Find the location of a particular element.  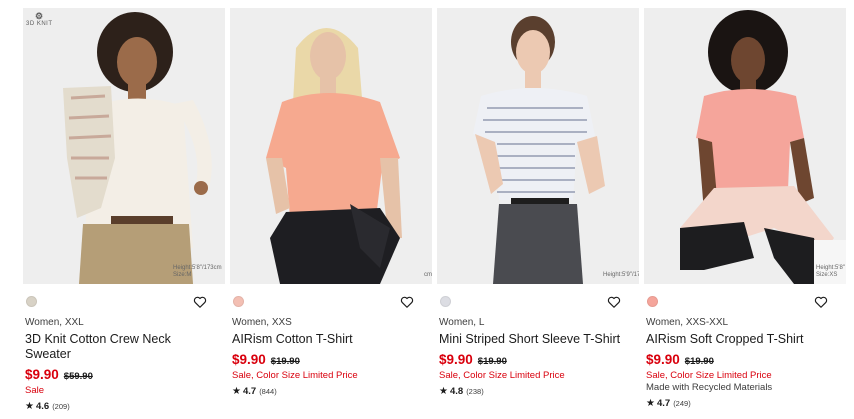

product-rating: ★ 4.7 (844) is located at coordinates (254, 391).